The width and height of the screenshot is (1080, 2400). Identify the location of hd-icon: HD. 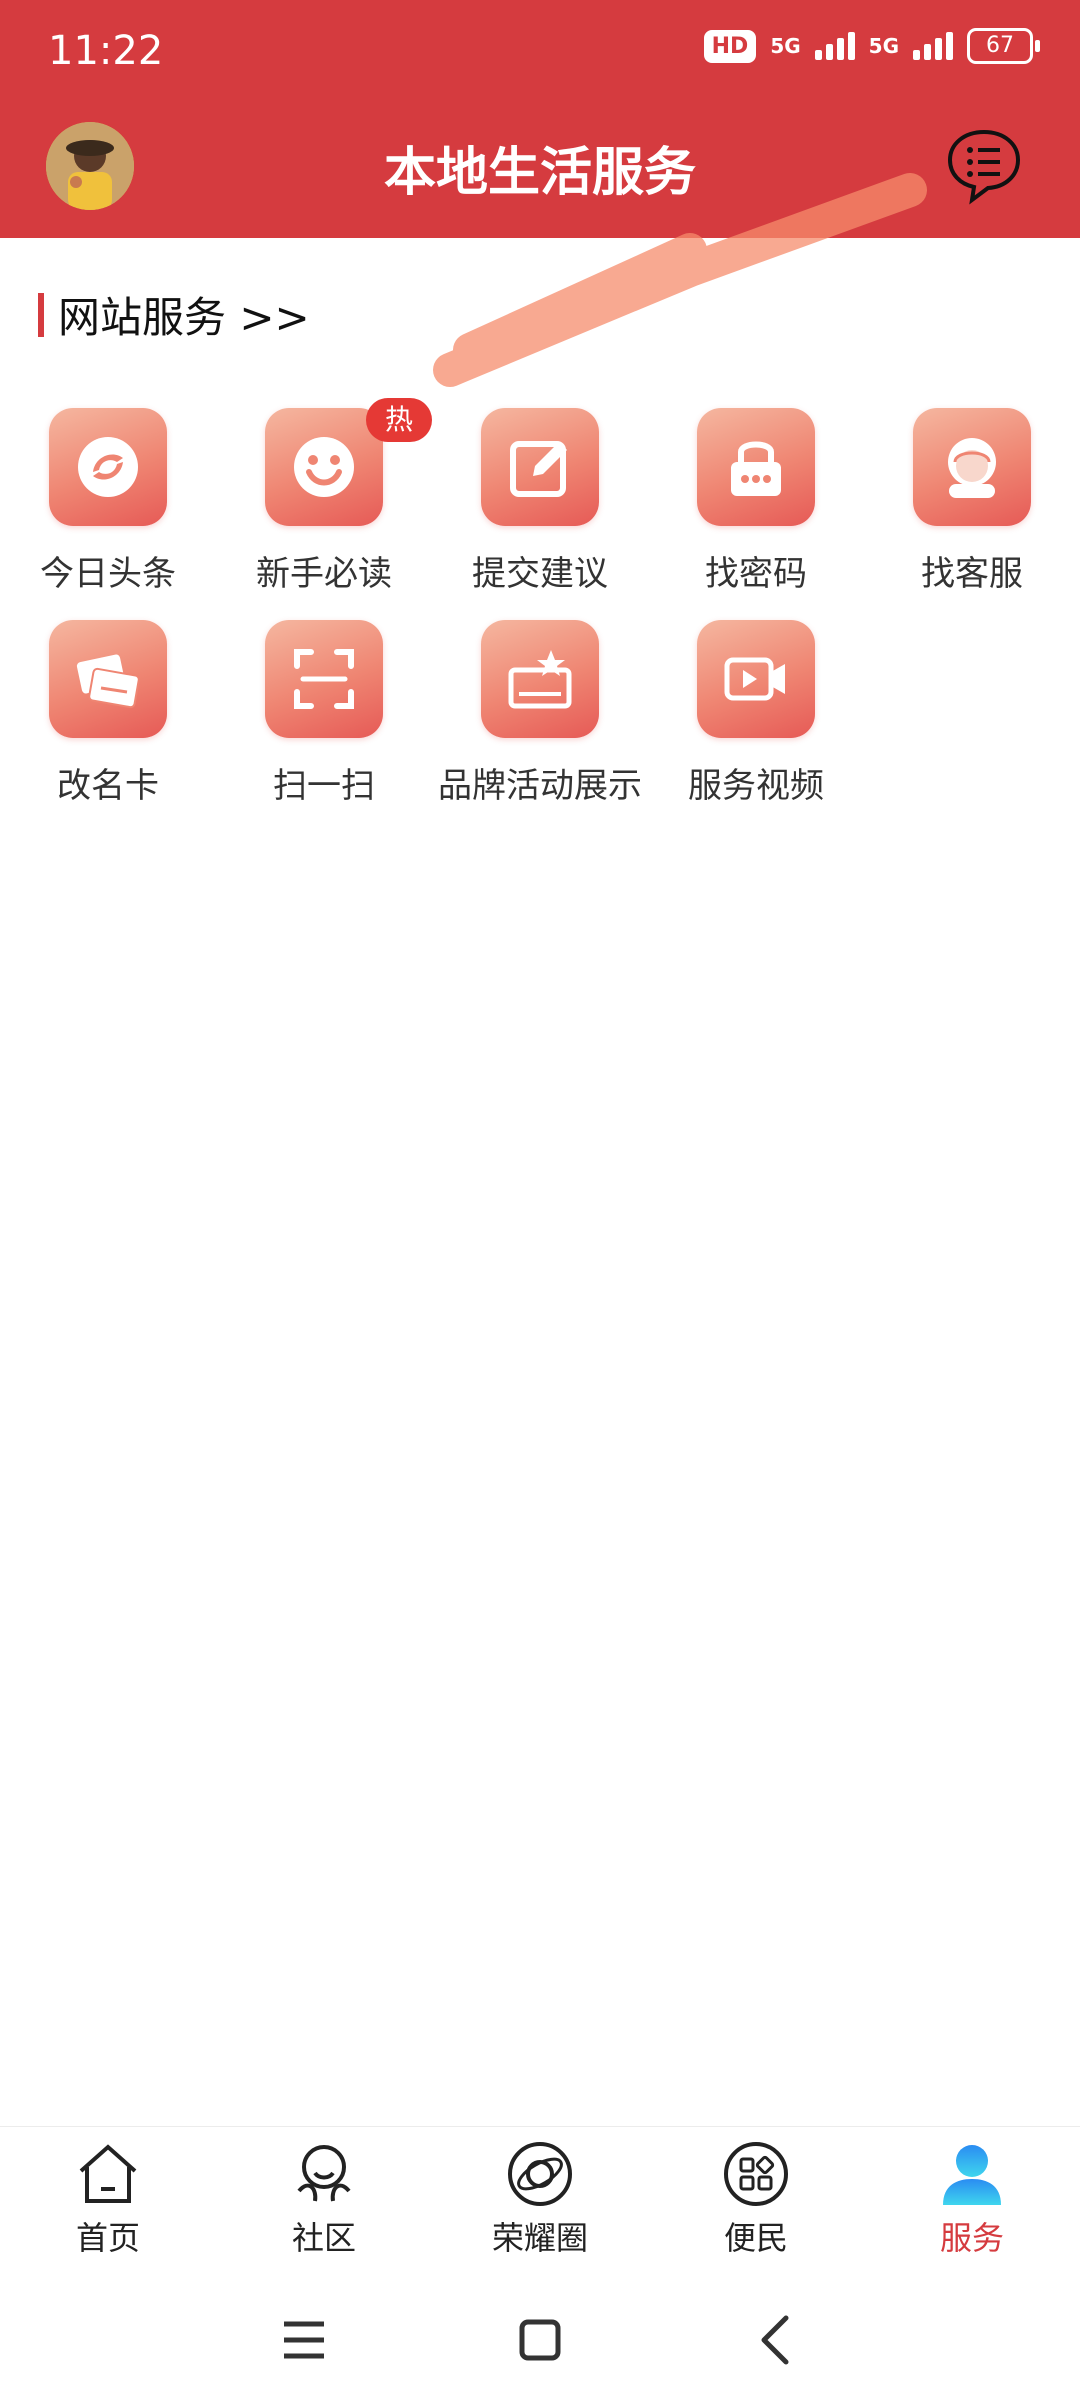
(730, 46).